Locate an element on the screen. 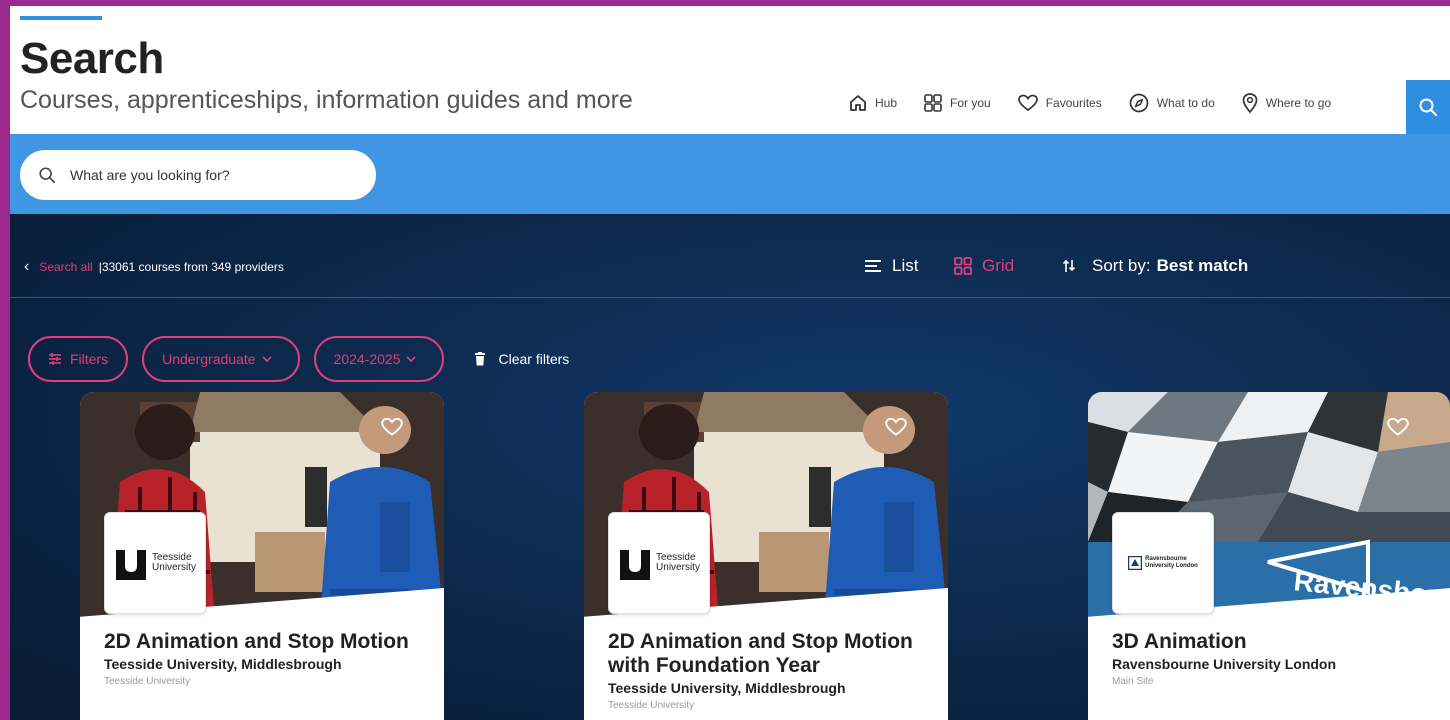 The image size is (1450, 720). filters-button: Filters is located at coordinates (78, 359).